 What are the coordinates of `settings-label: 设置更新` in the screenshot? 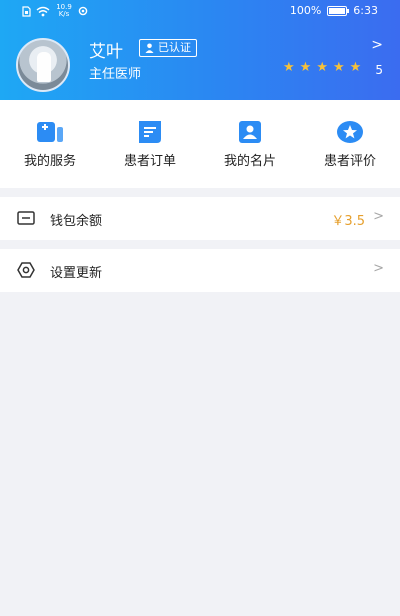 It's located at (76, 273).